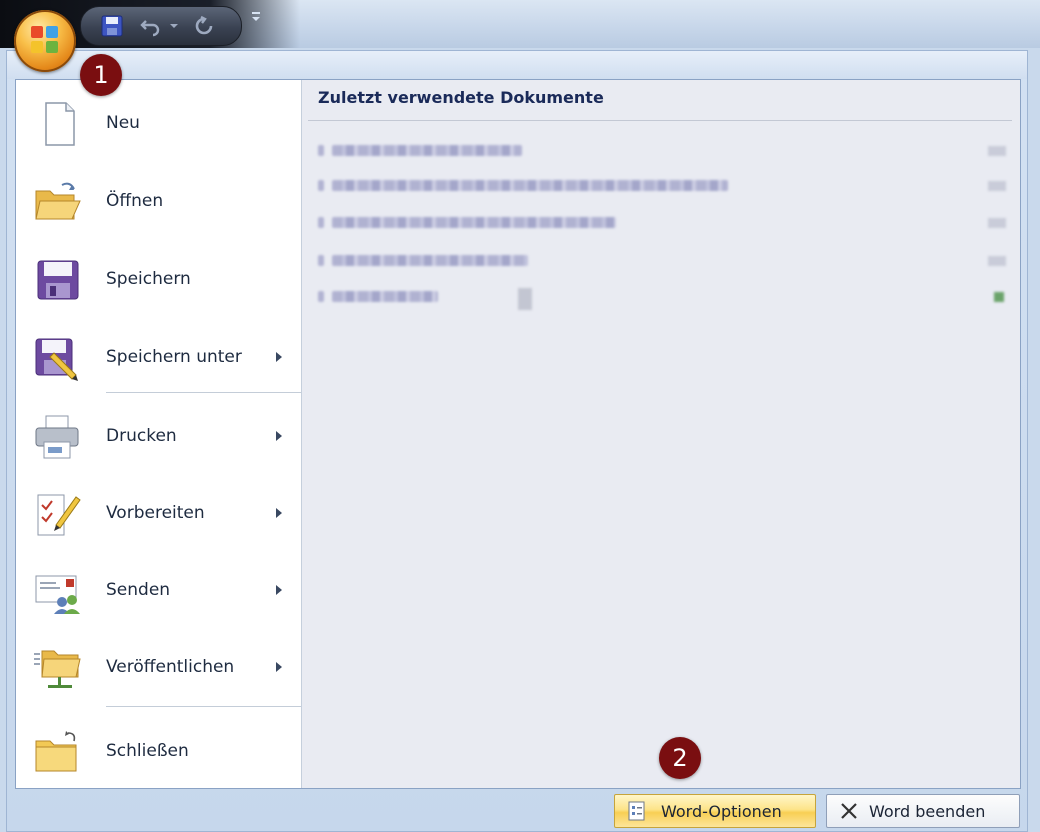 This screenshot has height=832, width=1040. I want to click on menu-item-label: Senden, so click(138, 590).